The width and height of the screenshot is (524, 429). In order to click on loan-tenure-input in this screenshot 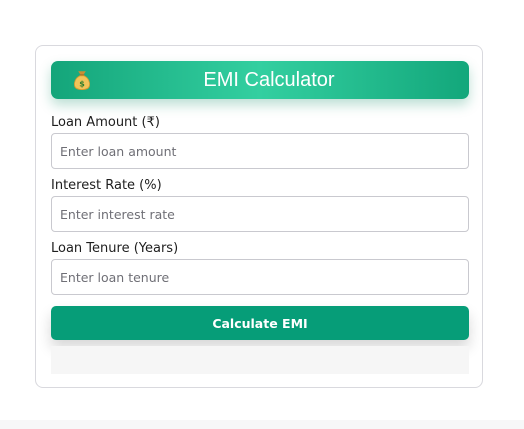, I will do `click(260, 277)`.